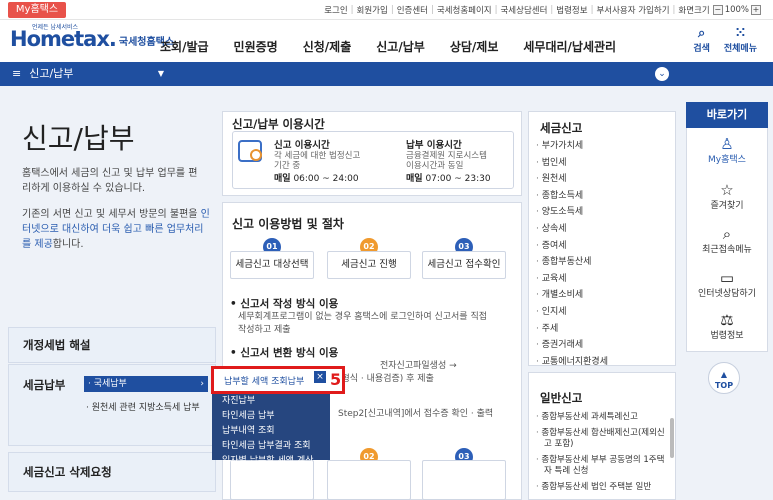 This screenshot has height=500, width=773. Describe the element at coordinates (412, 10) in the screenshot. I see `cert-center-link: 인증센터` at that location.